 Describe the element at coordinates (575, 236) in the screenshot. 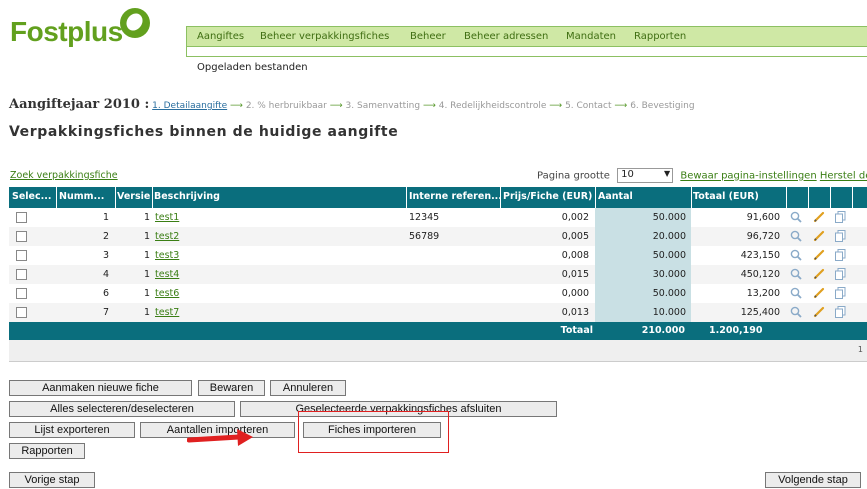

I see `row-price: 0,005` at that location.